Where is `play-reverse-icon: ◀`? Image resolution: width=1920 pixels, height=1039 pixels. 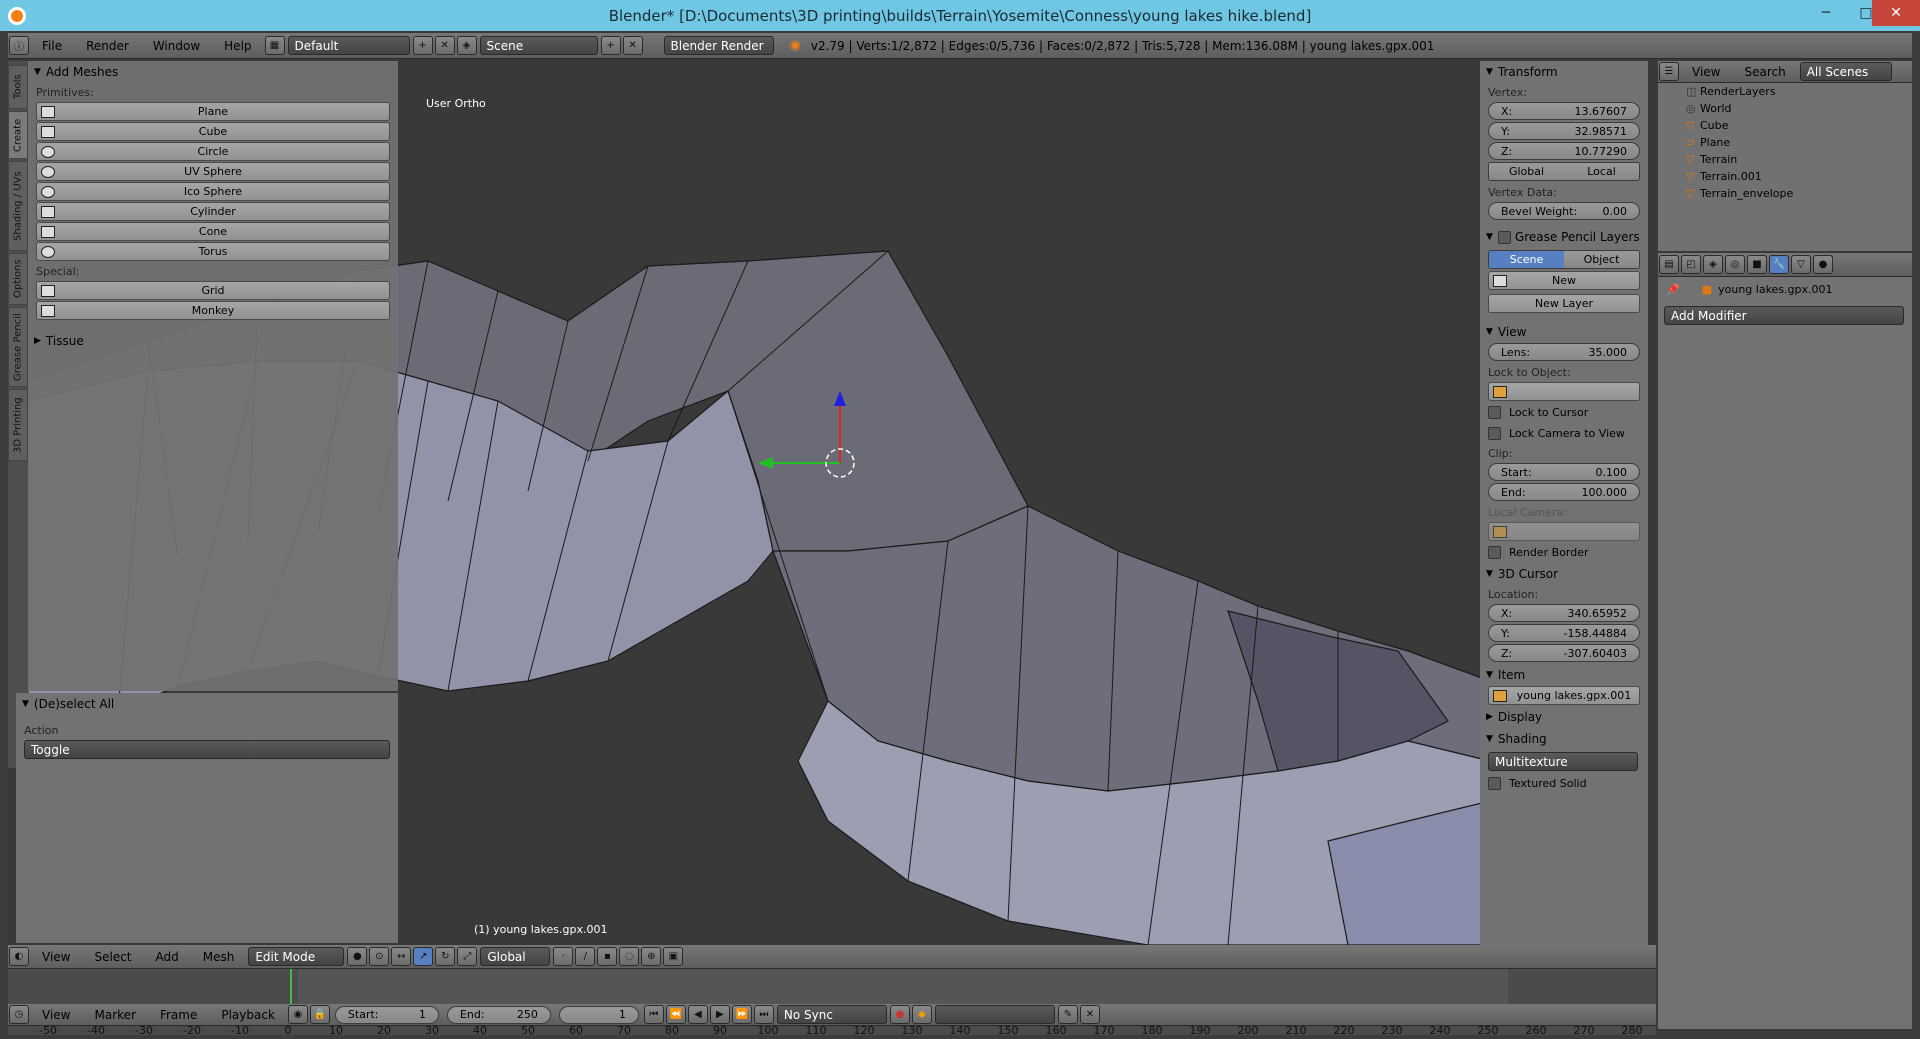
play-reverse-icon: ◀ is located at coordinates (697, 1014).